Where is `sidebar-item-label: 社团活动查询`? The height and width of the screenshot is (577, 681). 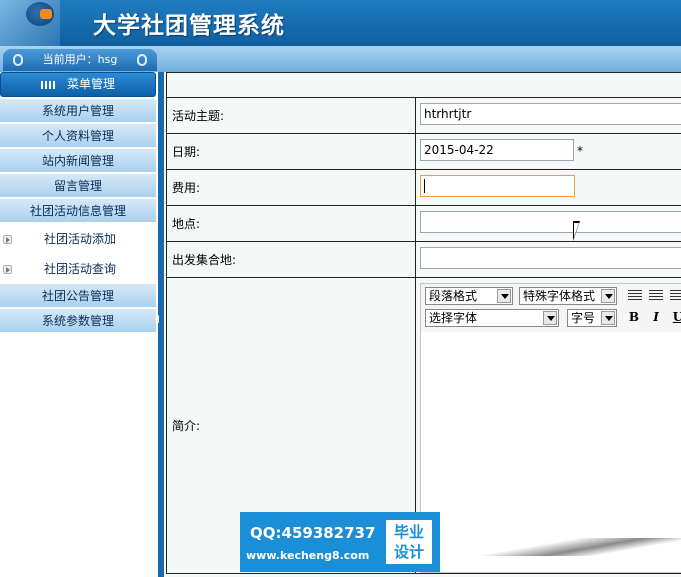
sidebar-item-label: 社团活动查询 is located at coordinates (80, 269).